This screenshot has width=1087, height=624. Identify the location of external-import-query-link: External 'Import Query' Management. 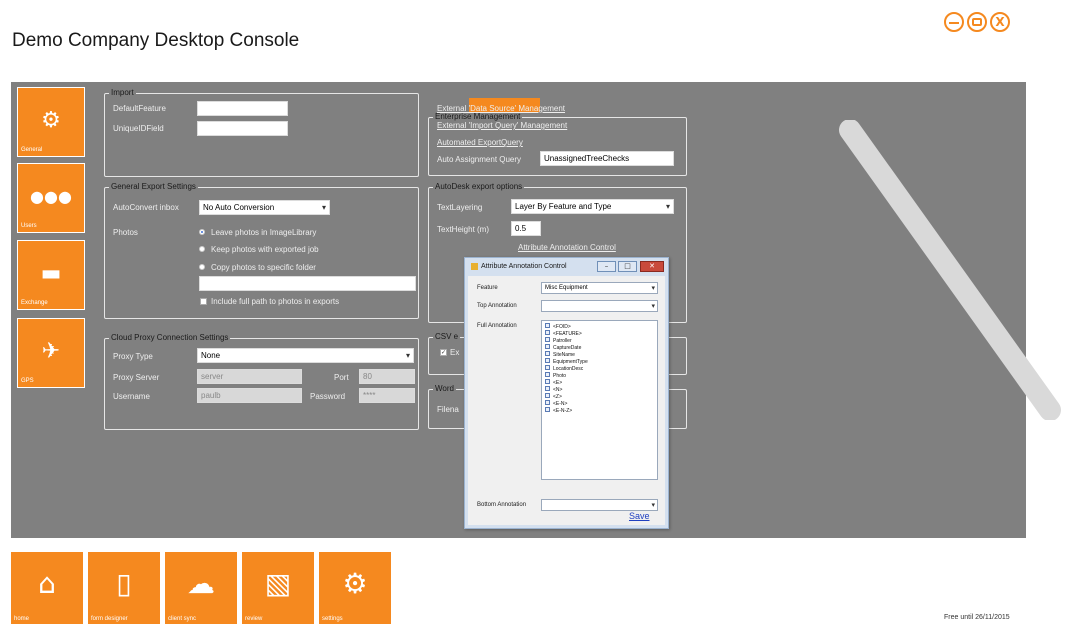
(502, 125).